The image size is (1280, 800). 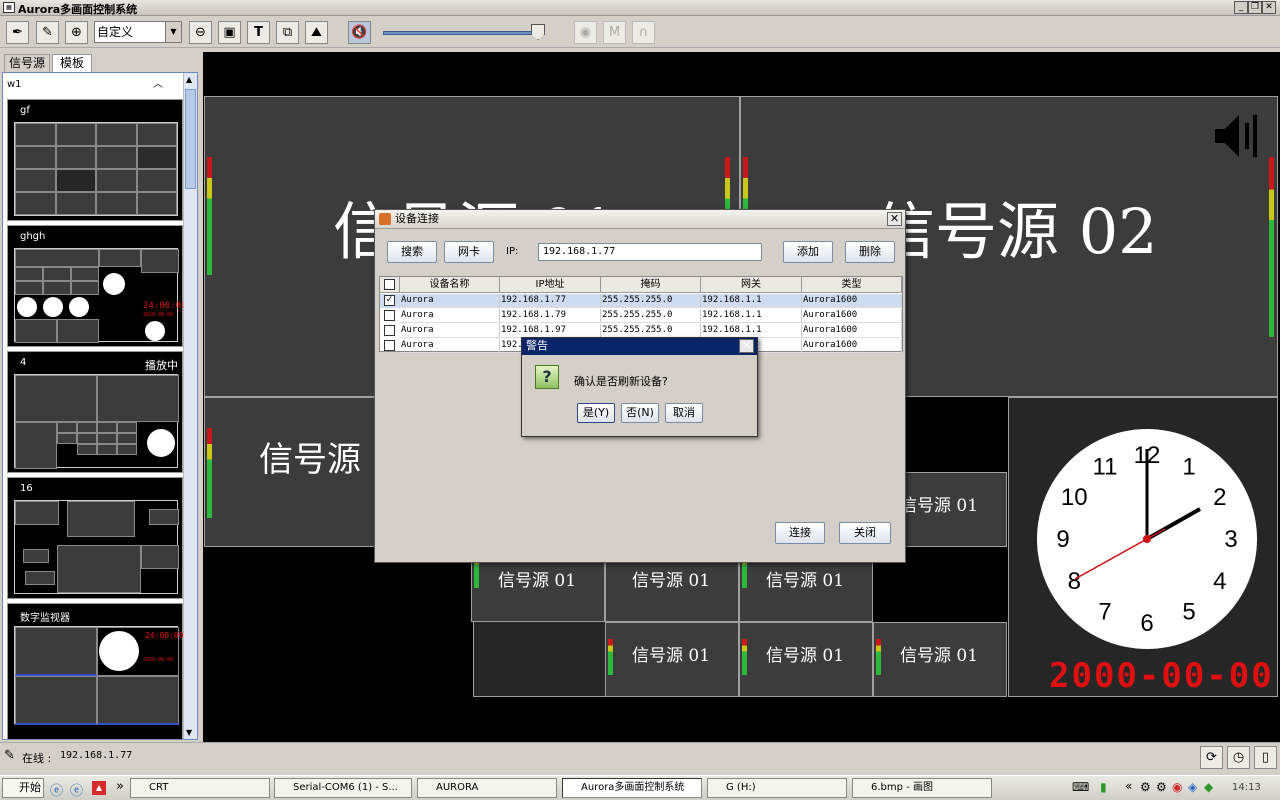 What do you see at coordinates (632, 788) in the screenshot?
I see `task-aurora-app: Aurora多画面控制系统` at bounding box center [632, 788].